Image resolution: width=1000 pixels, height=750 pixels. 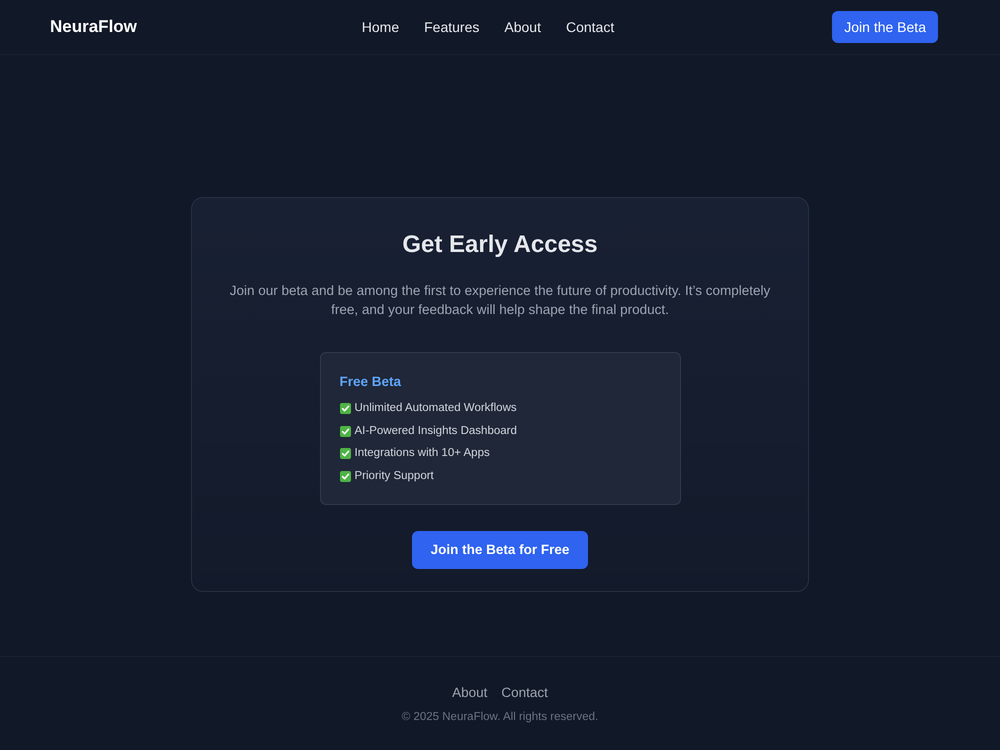 What do you see at coordinates (435, 431) in the screenshot?
I see `feature-text: AI-Powered Insights Dashboard` at bounding box center [435, 431].